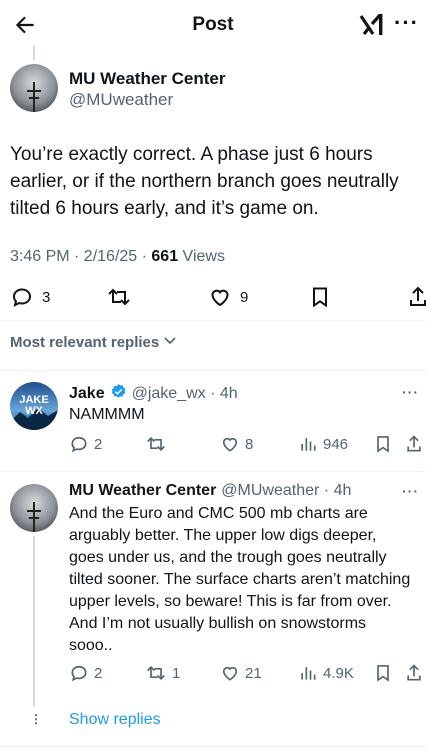 This screenshot has width=426, height=750. I want to click on views-button: 946, so click(323, 444).